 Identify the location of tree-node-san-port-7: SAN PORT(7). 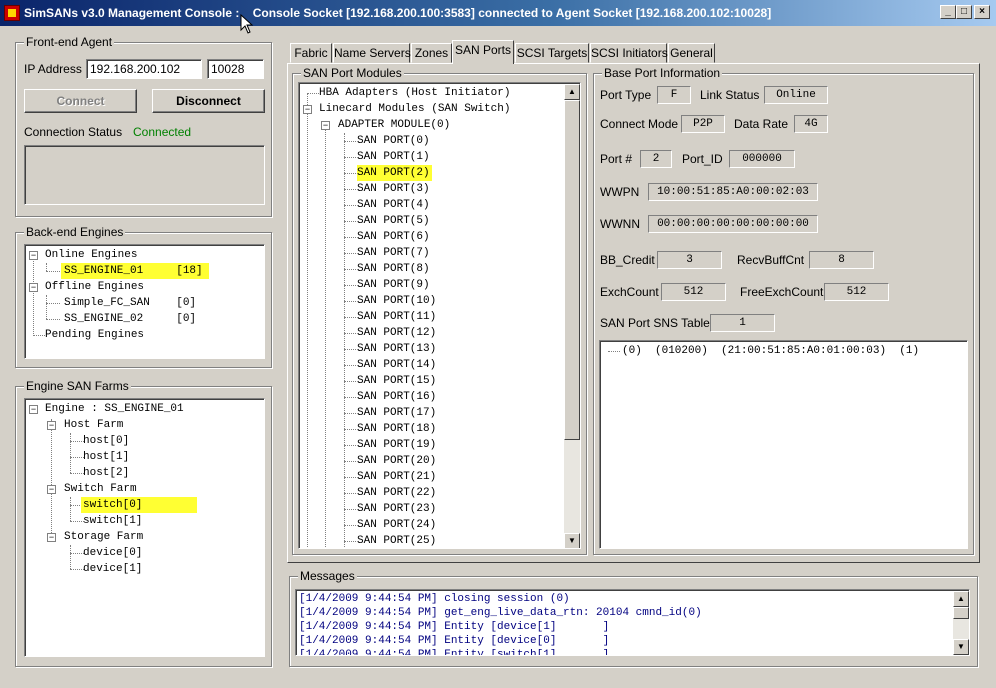
(393, 253).